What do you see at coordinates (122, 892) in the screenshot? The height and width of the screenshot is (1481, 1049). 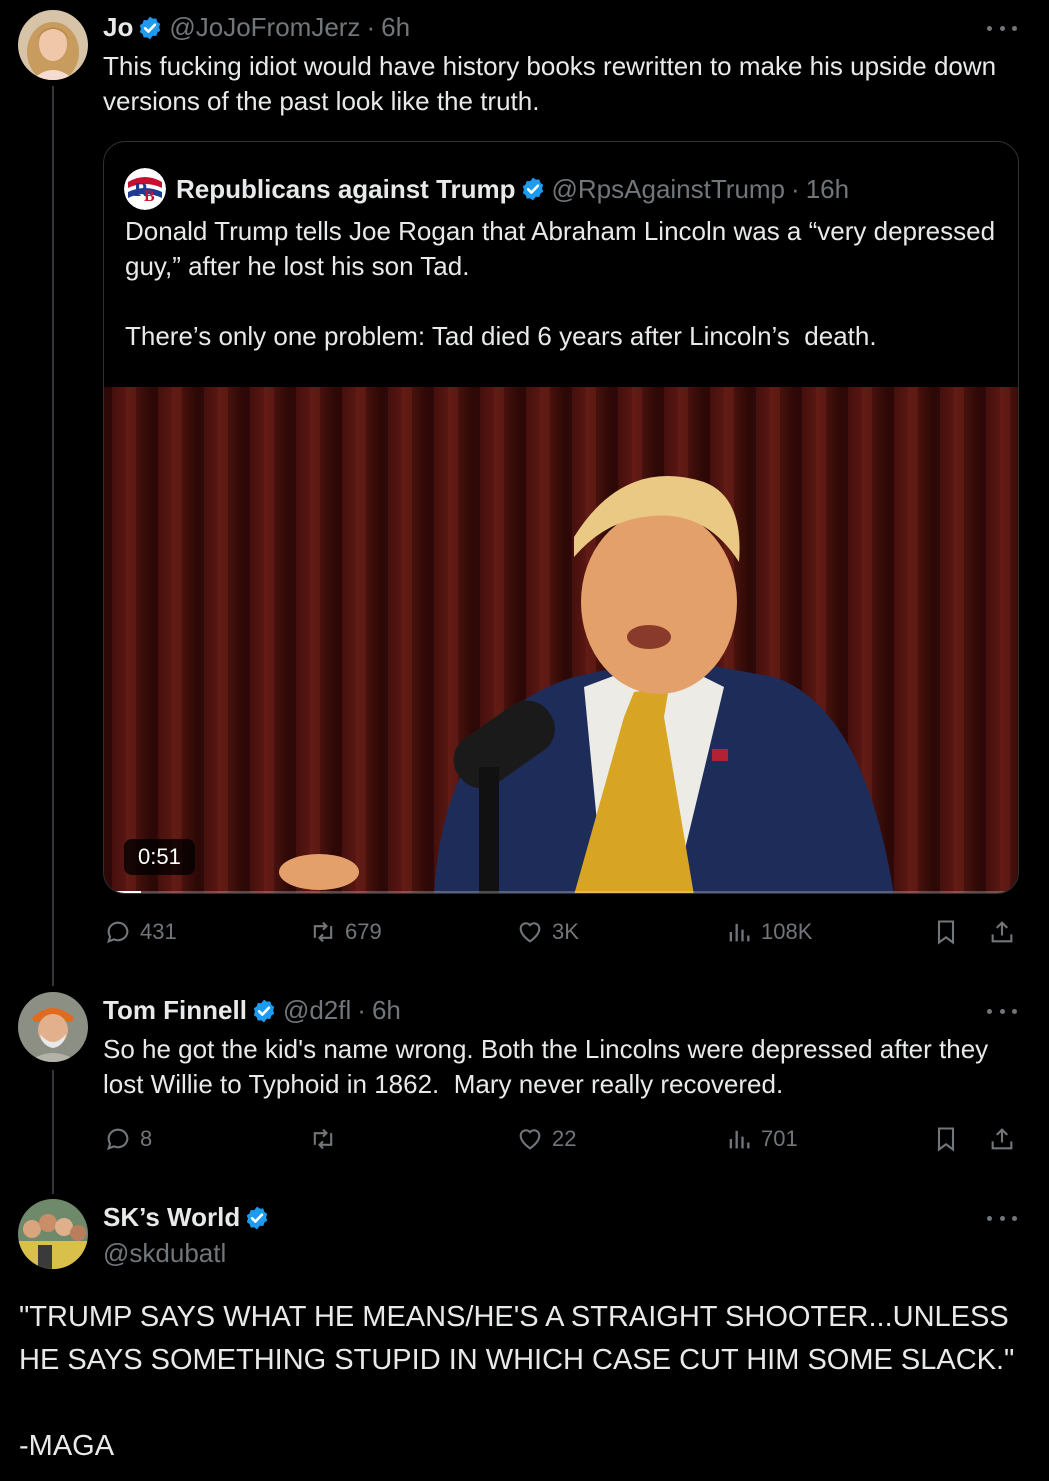 I see `video-progress-fill` at bounding box center [122, 892].